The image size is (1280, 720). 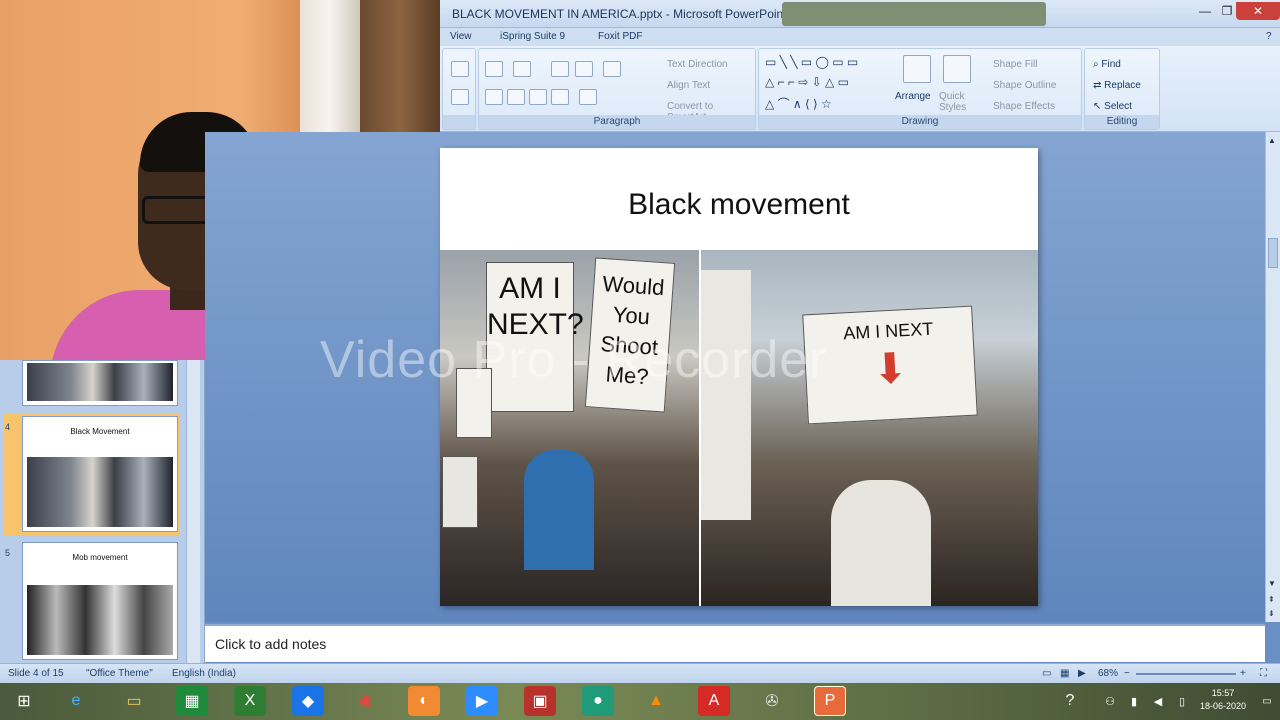 I want to click on fit-to-window-icon: ⛶, so click(x=1263, y=673).